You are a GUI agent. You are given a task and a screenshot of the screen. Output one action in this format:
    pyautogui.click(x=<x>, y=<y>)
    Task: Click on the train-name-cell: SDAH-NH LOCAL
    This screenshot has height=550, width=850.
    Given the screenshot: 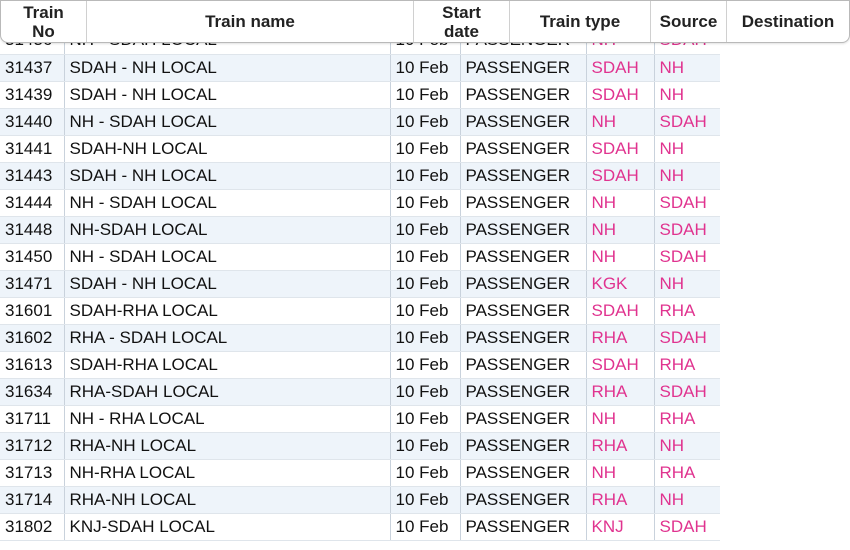 What is the action you would take?
    pyautogui.click(x=227, y=149)
    